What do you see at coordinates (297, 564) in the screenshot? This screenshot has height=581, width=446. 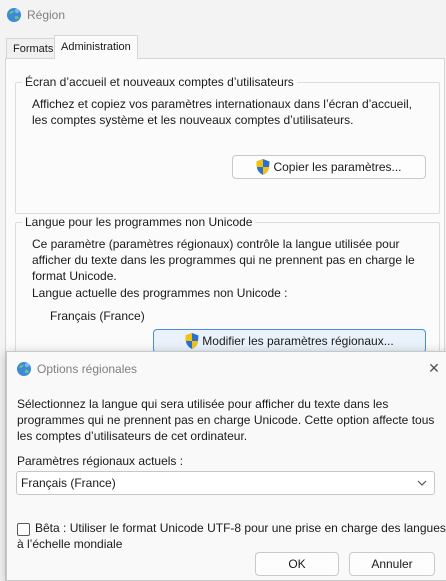 I see `ok-button: OK` at bounding box center [297, 564].